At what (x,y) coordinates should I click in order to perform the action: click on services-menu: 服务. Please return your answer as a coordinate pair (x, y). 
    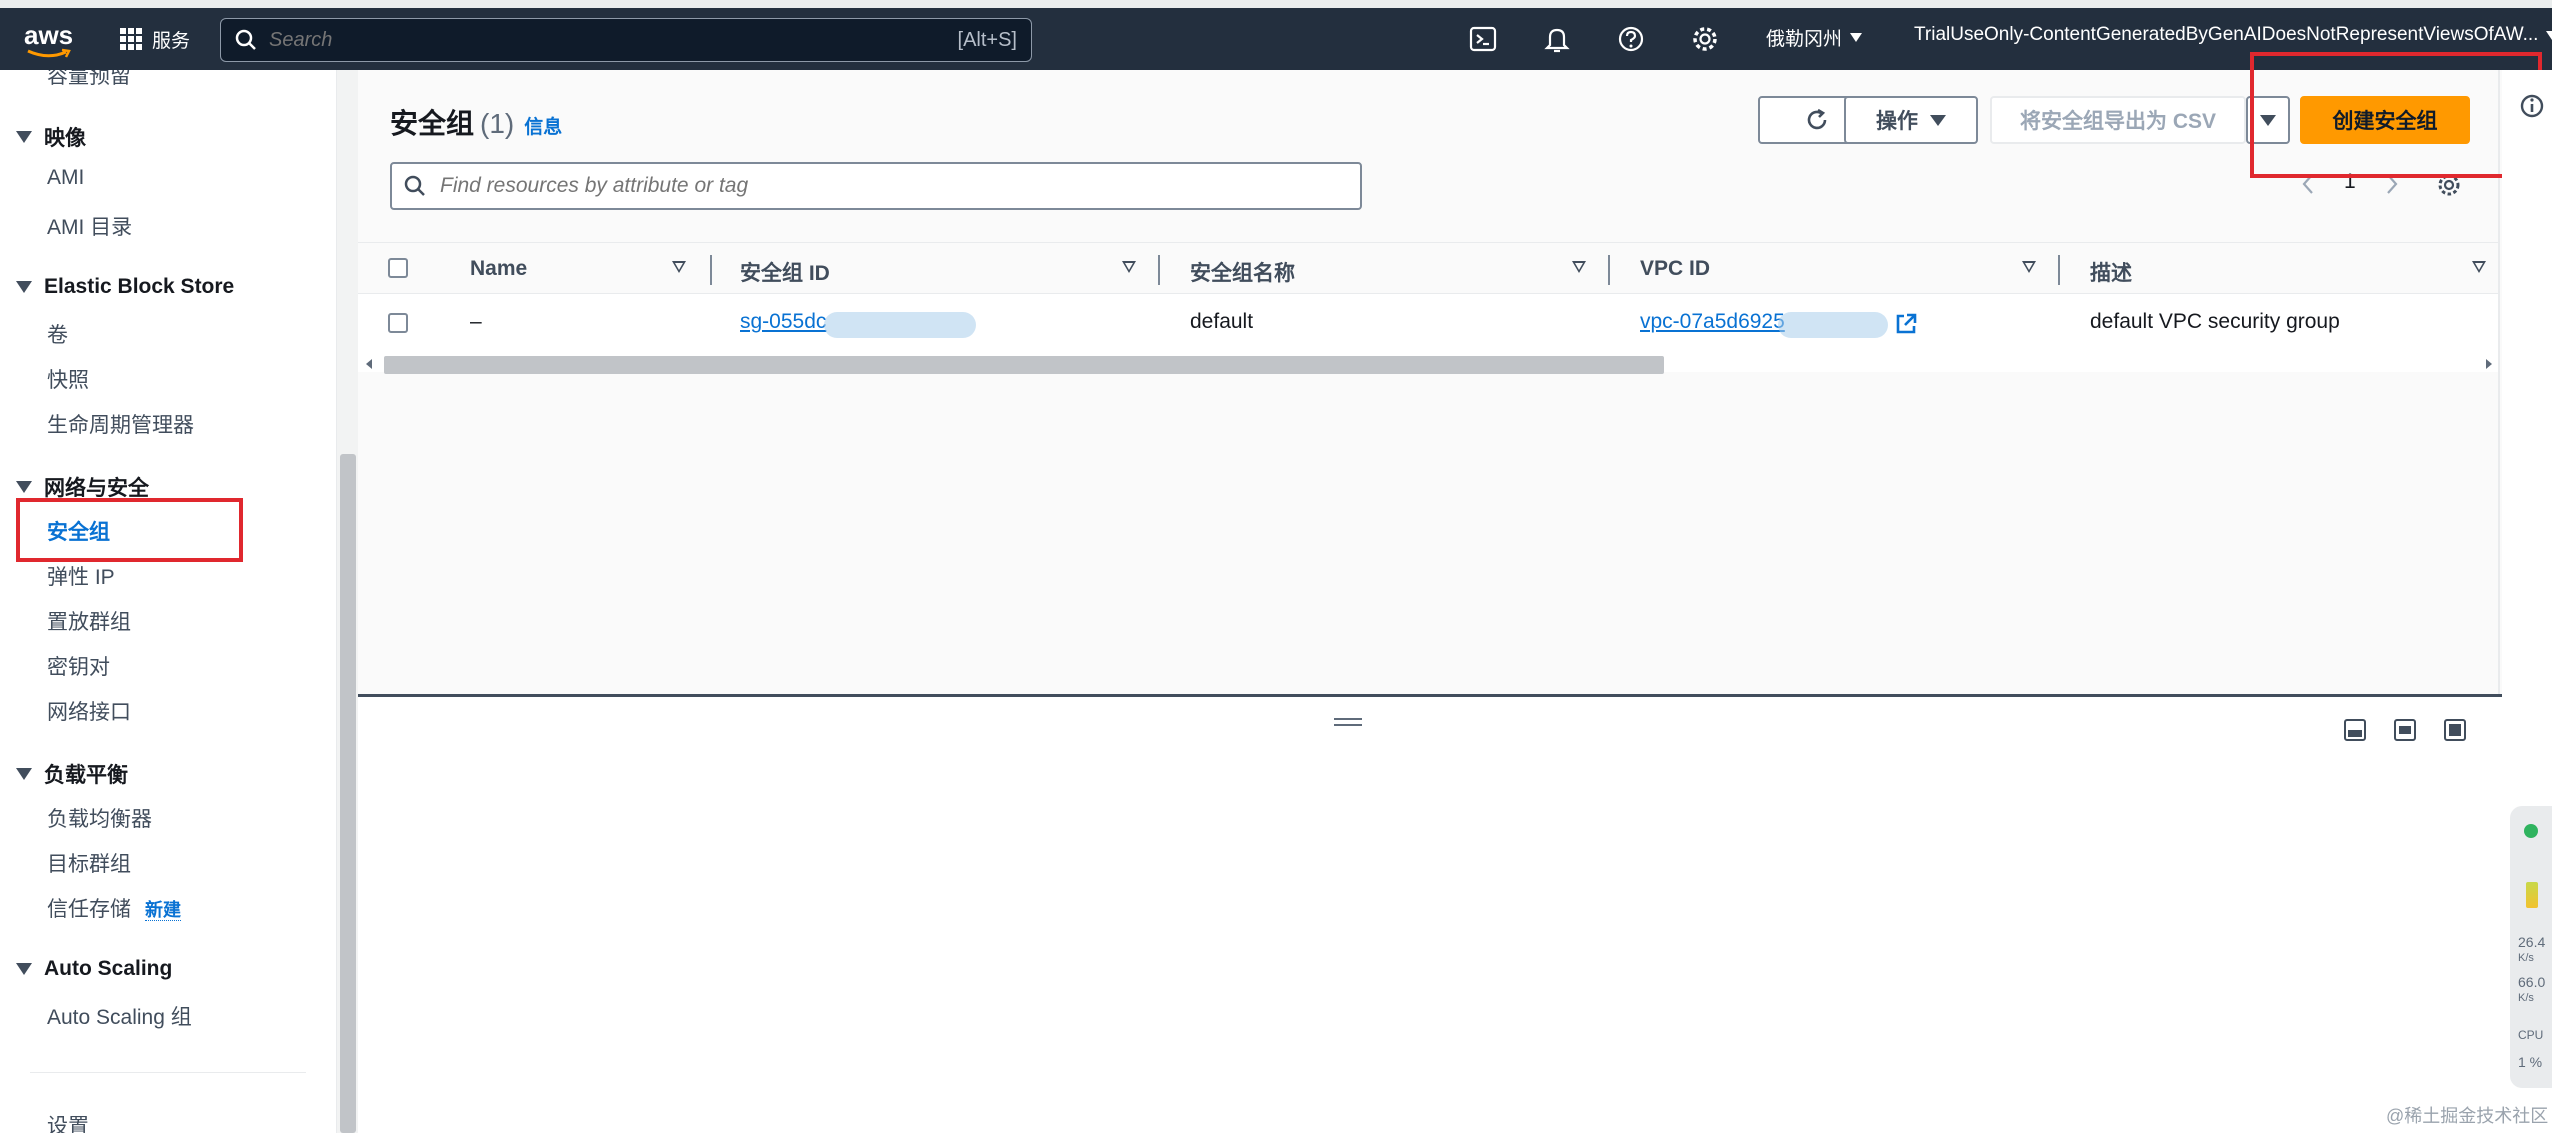
    Looking at the image, I should click on (155, 39).